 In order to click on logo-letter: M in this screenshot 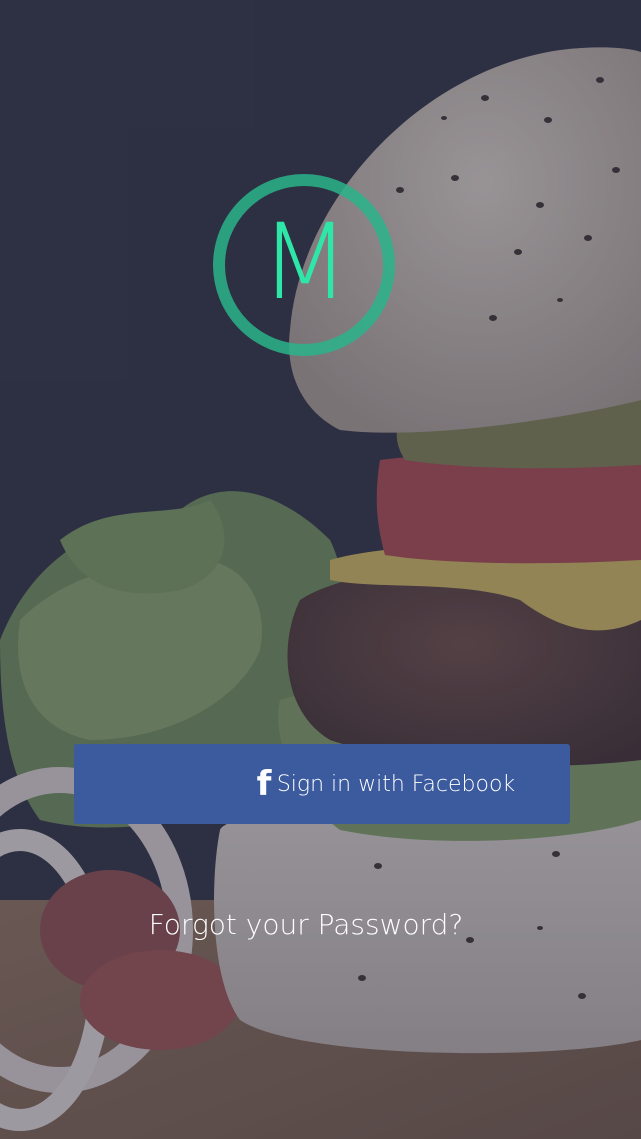, I will do `click(305, 262)`.